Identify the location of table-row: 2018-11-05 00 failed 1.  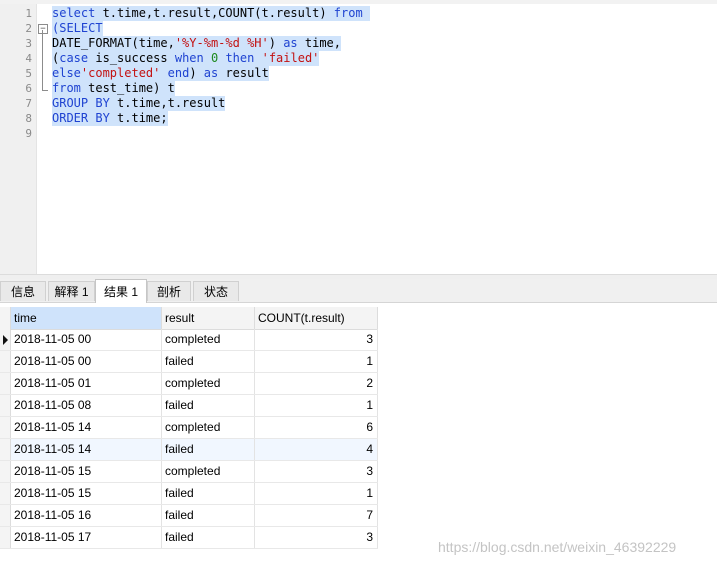
(189, 362).